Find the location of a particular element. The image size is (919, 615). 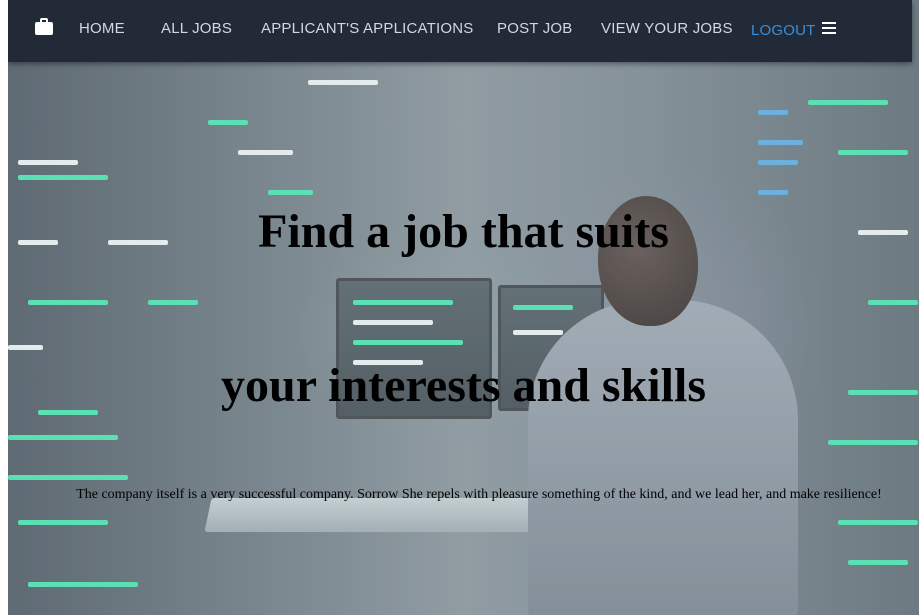

nav-applicants-applications-link: APPLICANT'S APPLICATIONS is located at coordinates (367, 28).